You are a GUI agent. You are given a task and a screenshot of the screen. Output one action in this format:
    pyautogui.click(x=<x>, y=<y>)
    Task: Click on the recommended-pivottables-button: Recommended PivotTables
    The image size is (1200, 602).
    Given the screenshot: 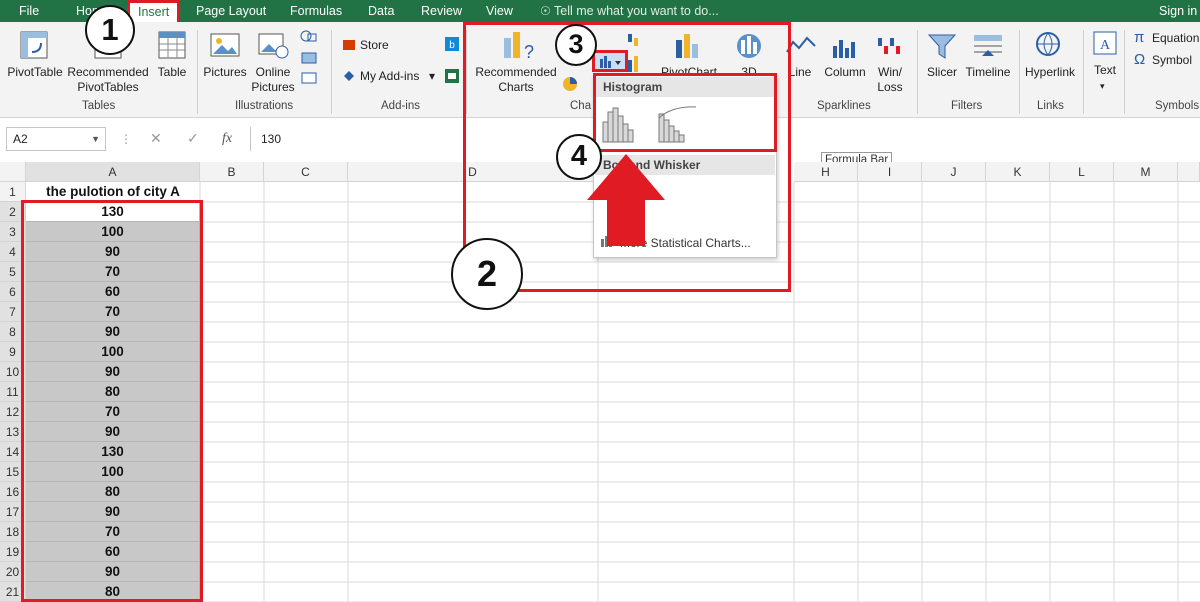 What is the action you would take?
    pyautogui.click(x=108, y=80)
    